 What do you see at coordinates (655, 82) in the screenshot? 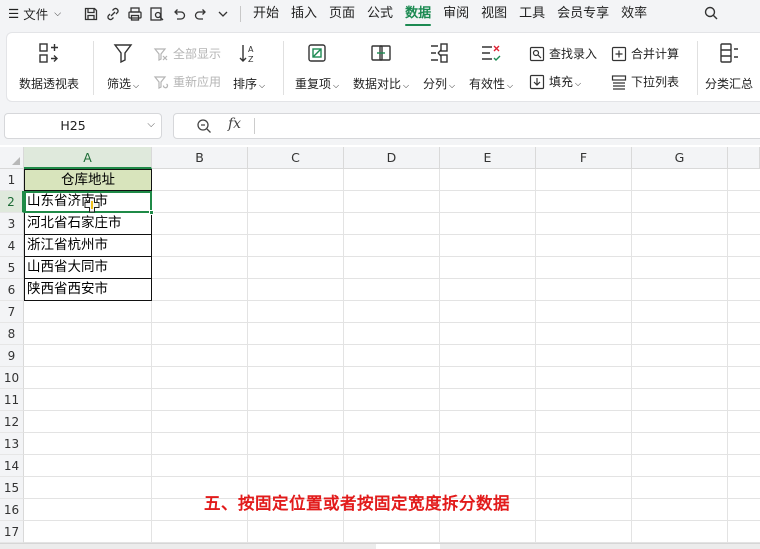
I see `dropdown-list-label: 下拉列表` at bounding box center [655, 82].